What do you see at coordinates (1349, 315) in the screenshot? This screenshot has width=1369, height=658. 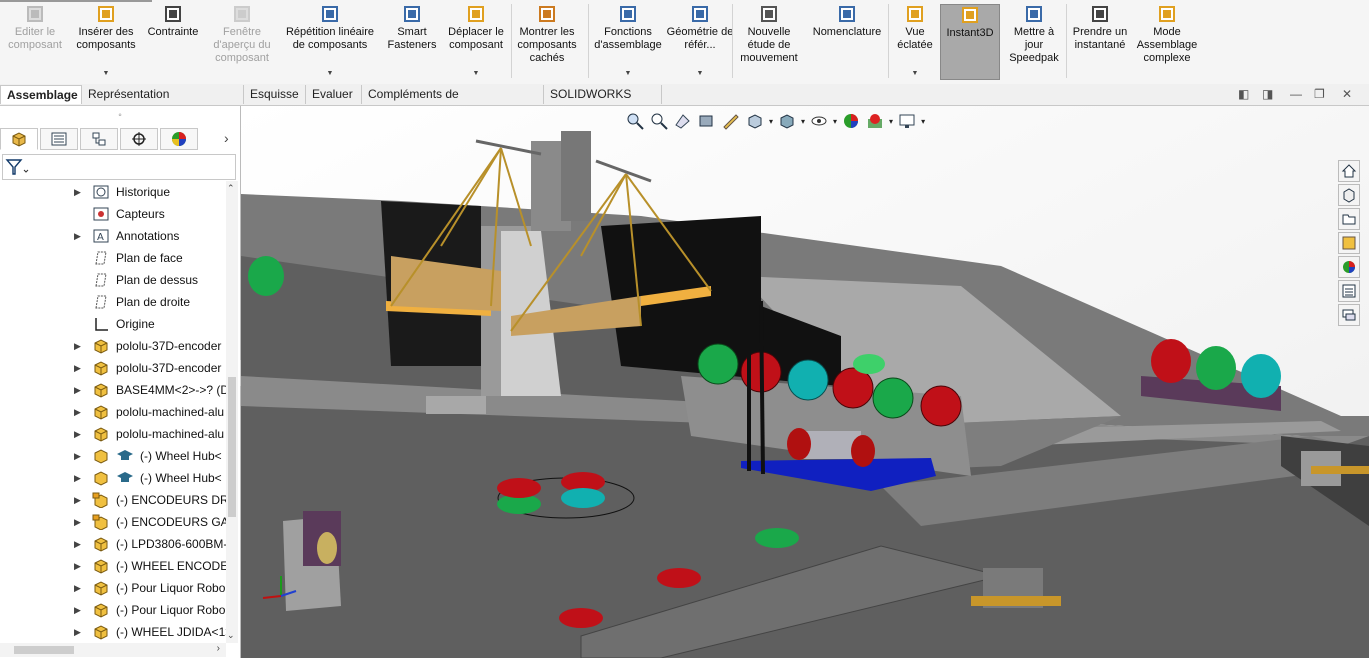 I see `forum-button` at bounding box center [1349, 315].